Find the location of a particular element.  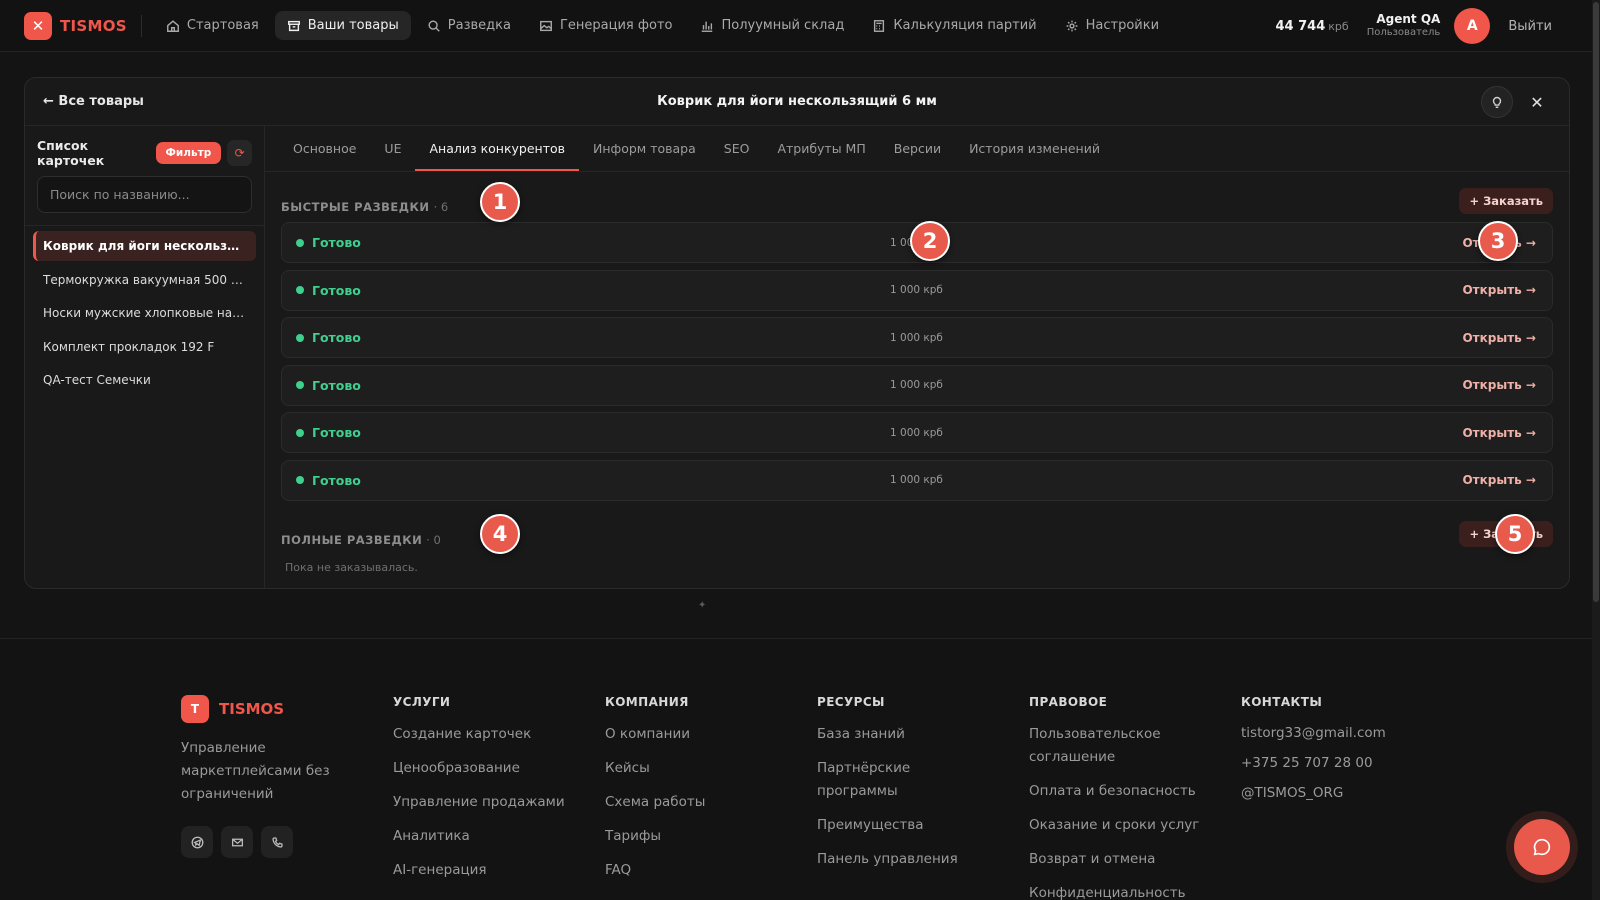

footer-link: AI-генерация is located at coordinates (480, 870).